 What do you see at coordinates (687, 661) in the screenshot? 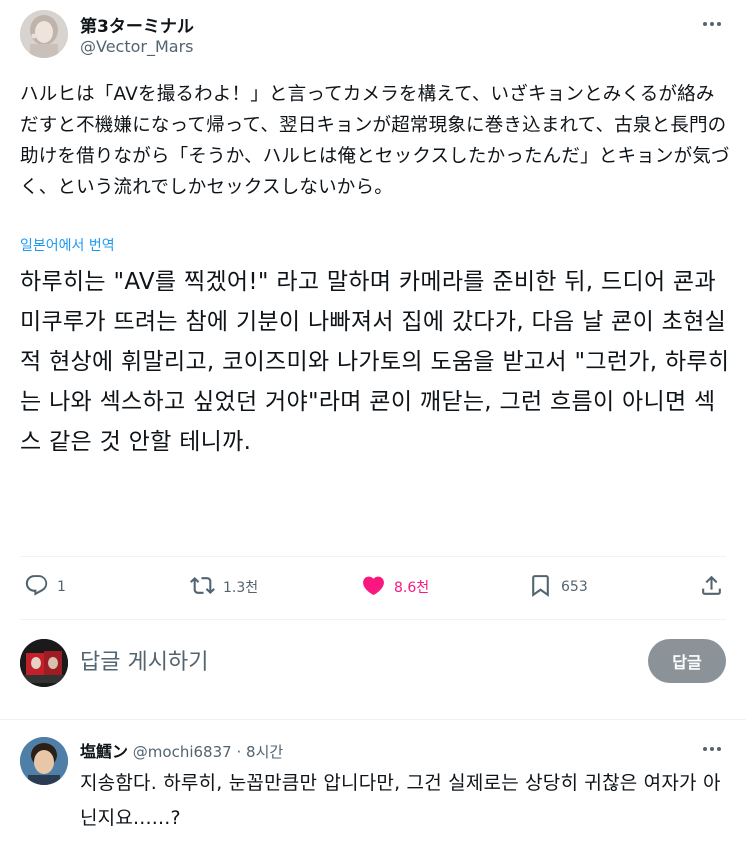
I see `reply-submit-button: 답글` at bounding box center [687, 661].